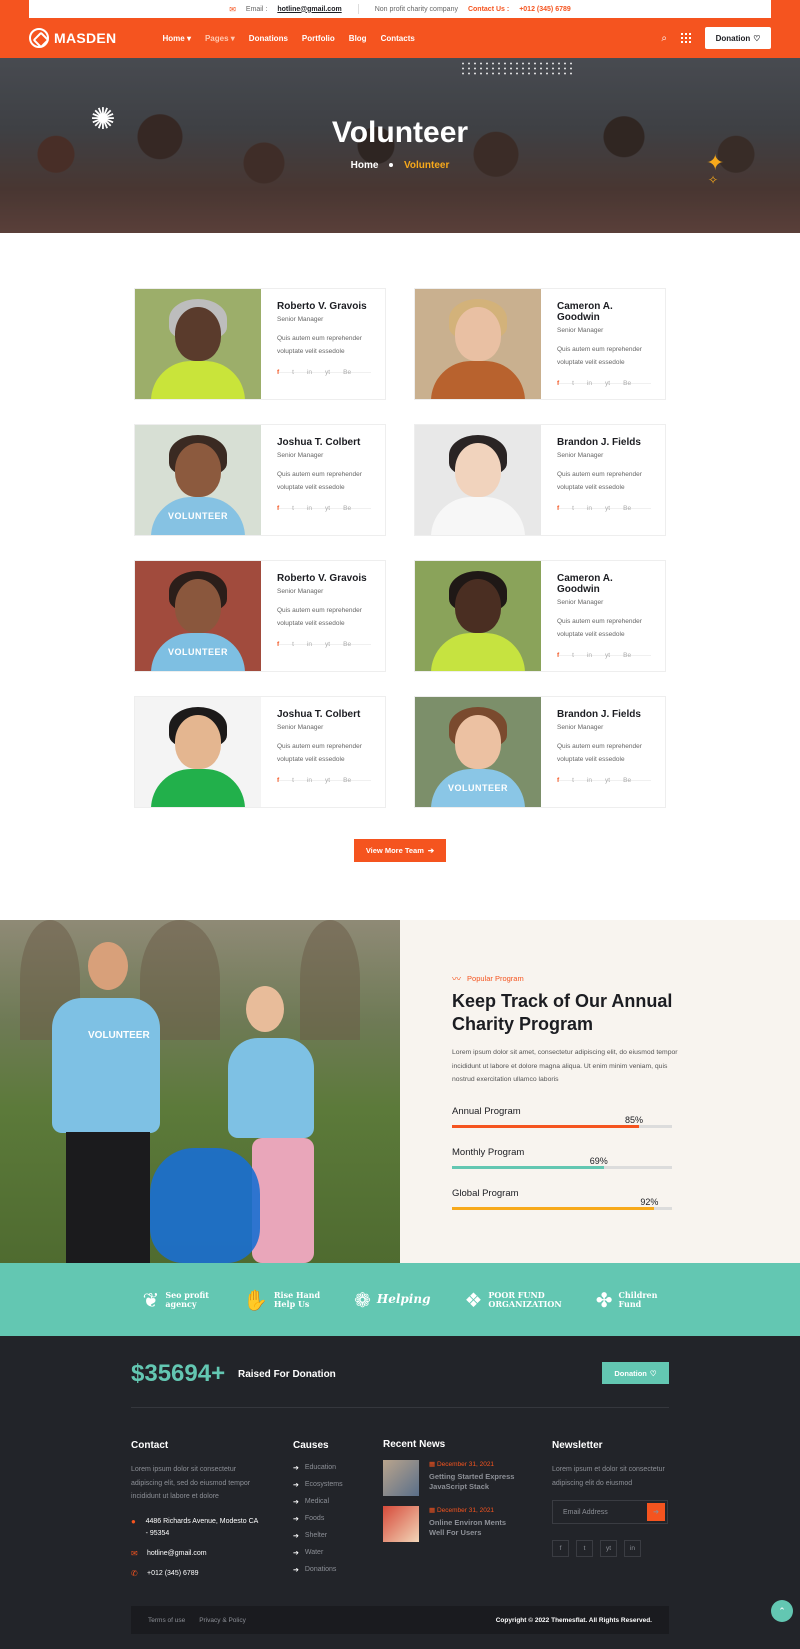 The image size is (800, 1649). What do you see at coordinates (328, 1535) in the screenshot?
I see `cause-link: ➔ Shelter` at bounding box center [328, 1535].